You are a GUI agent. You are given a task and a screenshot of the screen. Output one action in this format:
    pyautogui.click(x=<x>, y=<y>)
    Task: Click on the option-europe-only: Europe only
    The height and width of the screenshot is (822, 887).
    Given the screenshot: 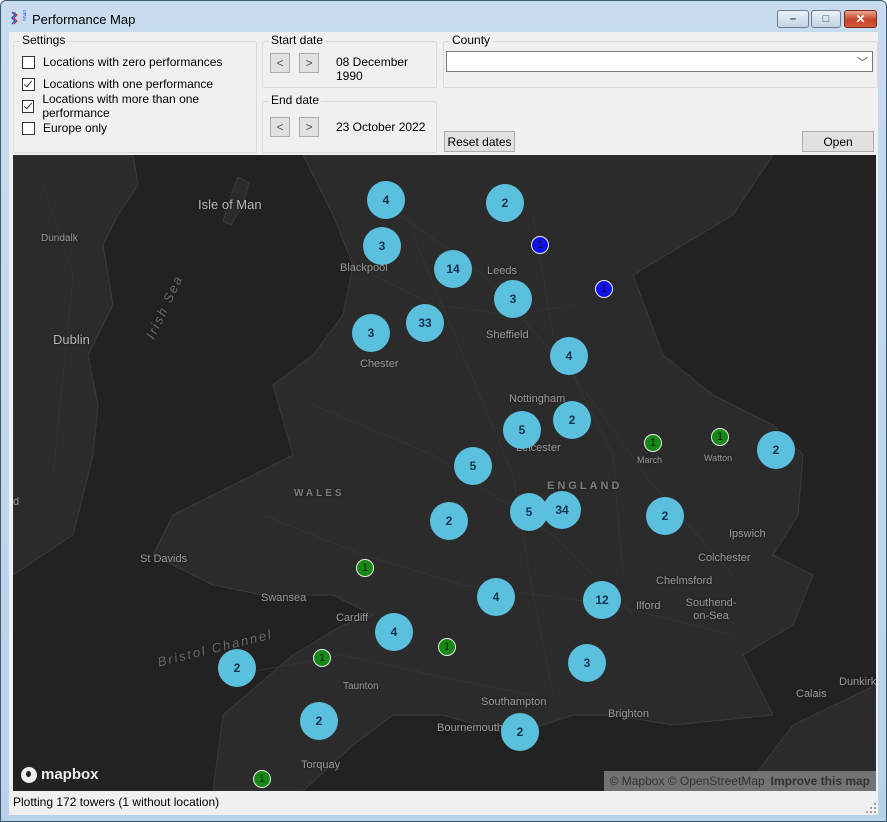 What is the action you would take?
    pyautogui.click(x=64, y=128)
    